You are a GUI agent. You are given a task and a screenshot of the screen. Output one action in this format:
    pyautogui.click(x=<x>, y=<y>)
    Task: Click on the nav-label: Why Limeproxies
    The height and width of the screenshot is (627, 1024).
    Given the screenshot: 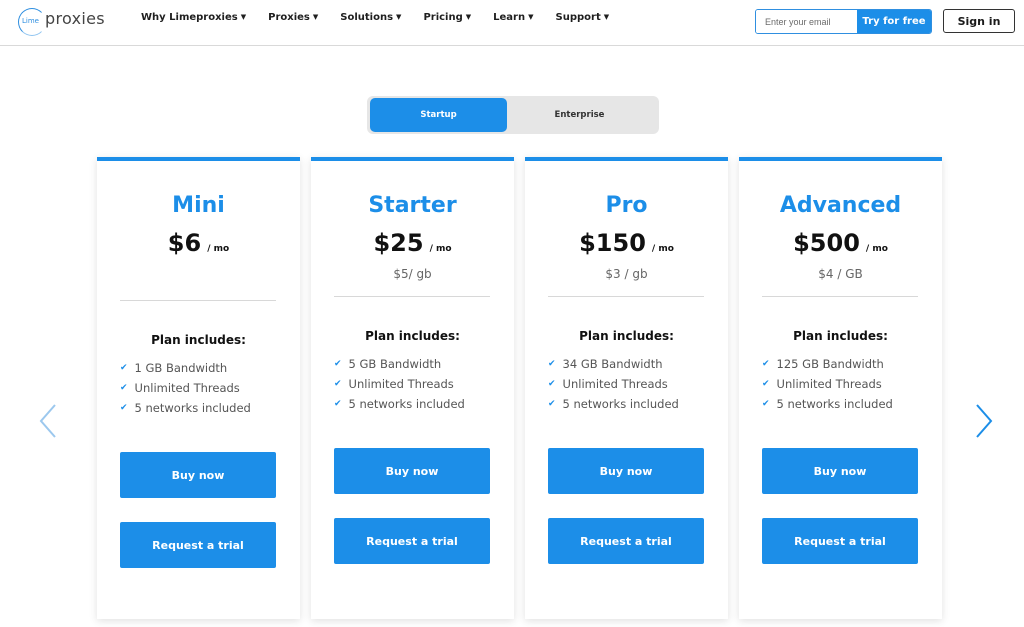 What is the action you would take?
    pyautogui.click(x=189, y=17)
    